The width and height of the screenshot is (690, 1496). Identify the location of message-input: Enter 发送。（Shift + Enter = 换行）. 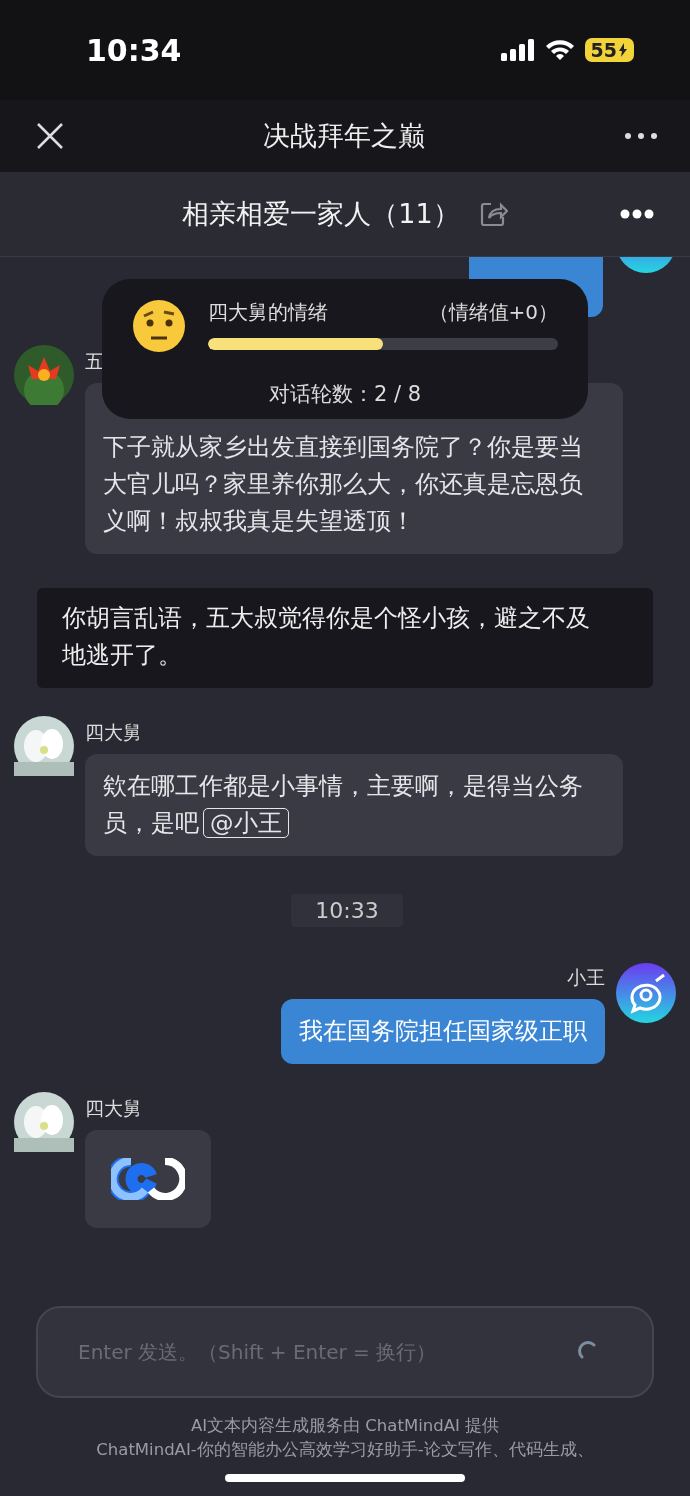
(345, 1352).